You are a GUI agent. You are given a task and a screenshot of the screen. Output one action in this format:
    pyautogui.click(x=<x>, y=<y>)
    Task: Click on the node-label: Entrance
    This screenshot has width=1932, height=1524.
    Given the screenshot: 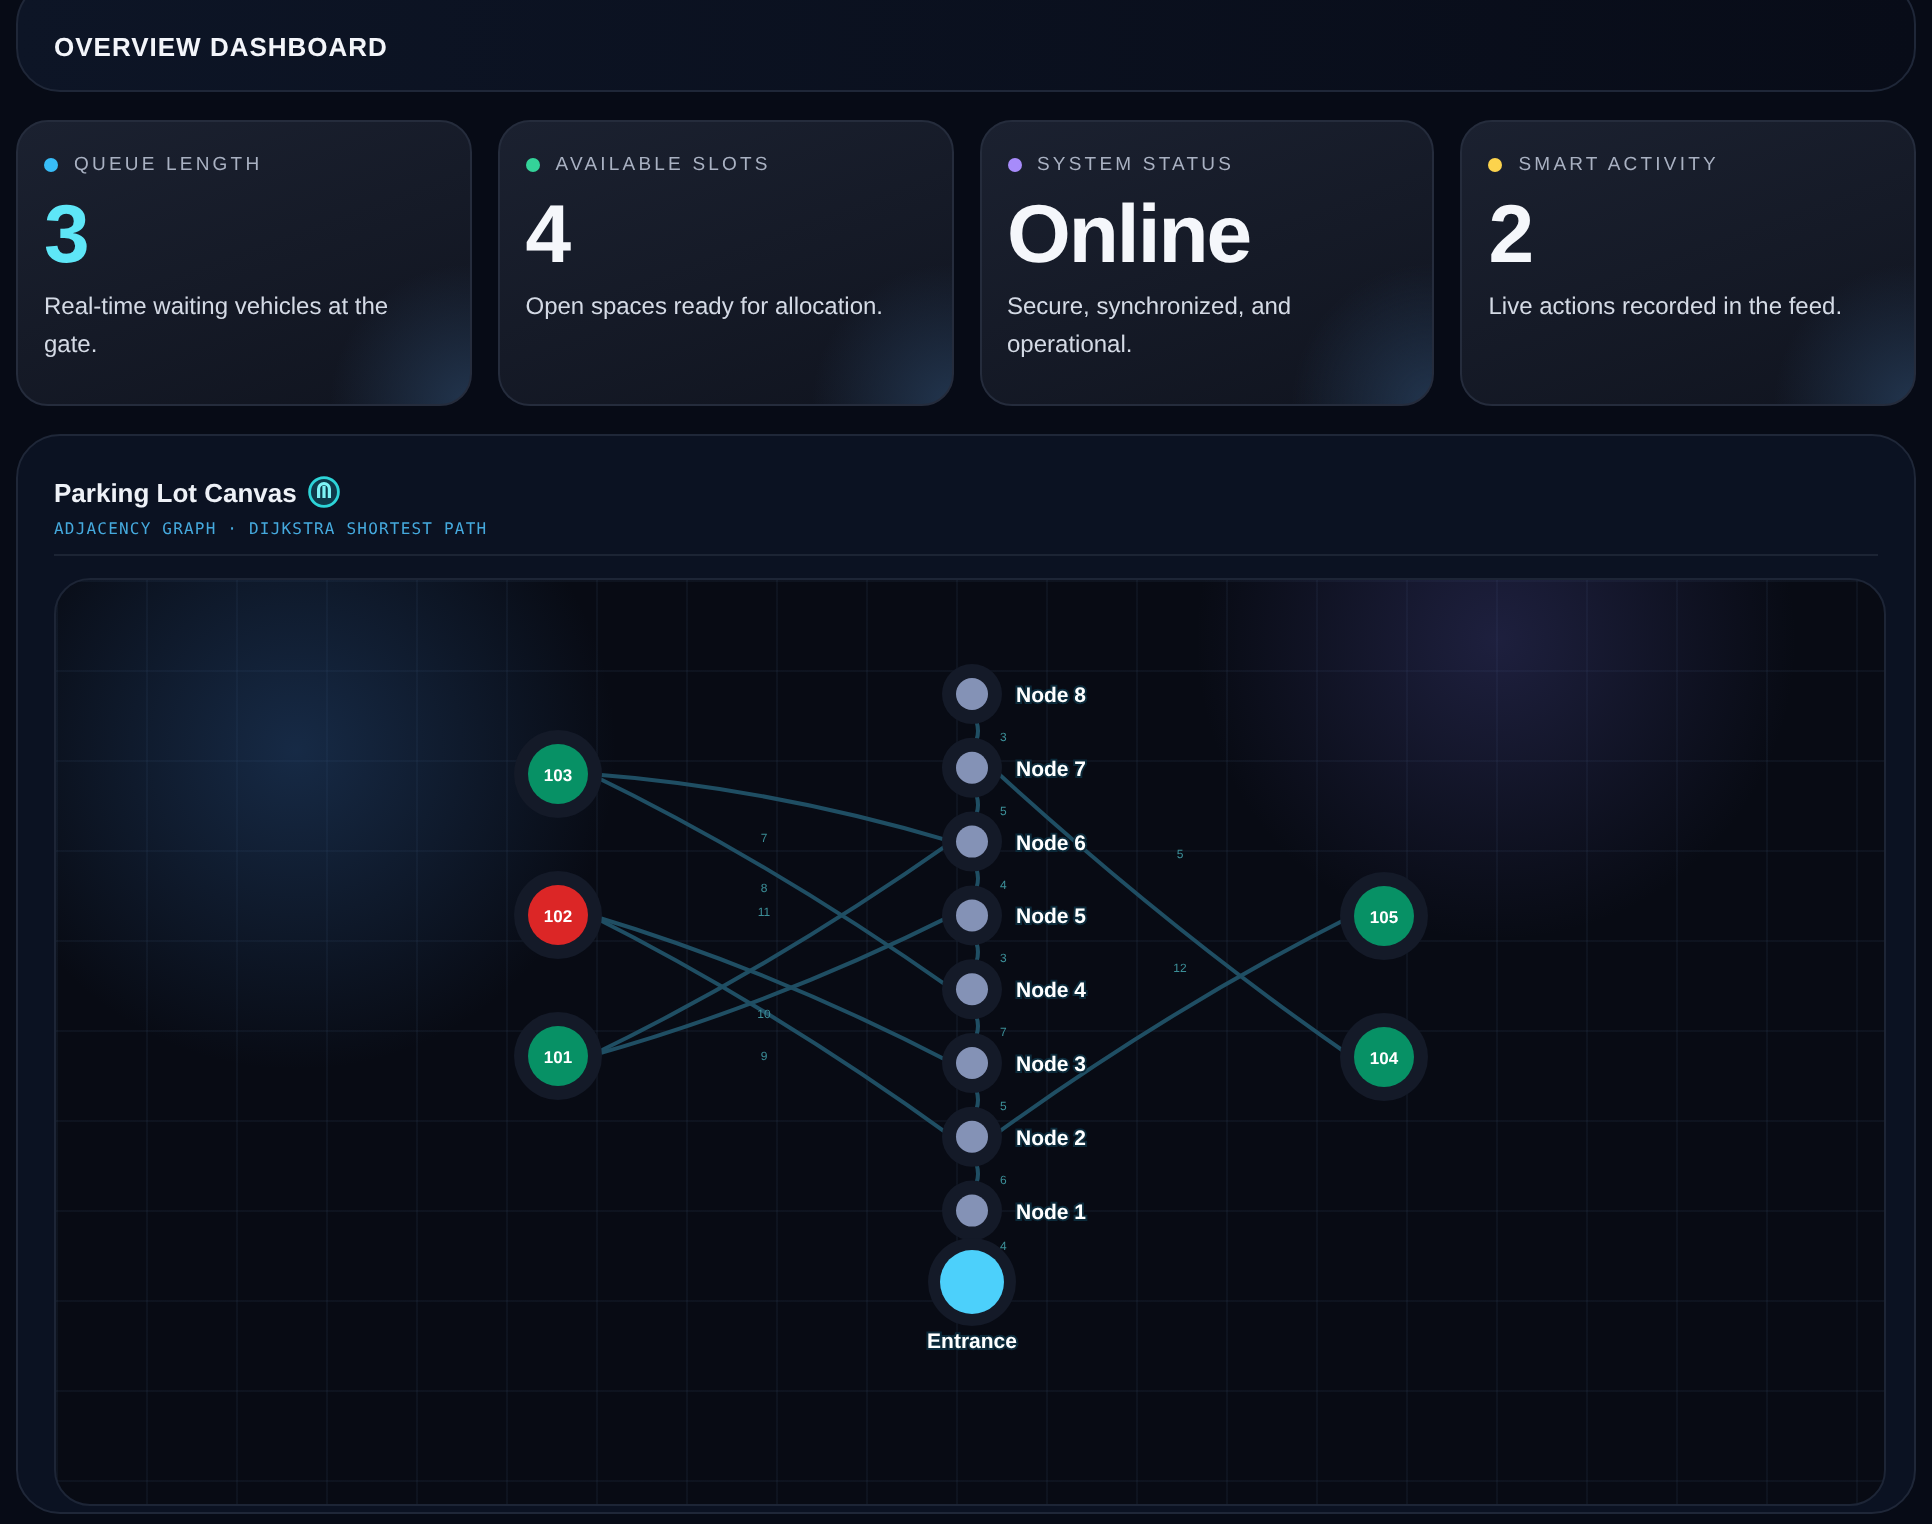 What is the action you would take?
    pyautogui.click(x=972, y=1342)
    